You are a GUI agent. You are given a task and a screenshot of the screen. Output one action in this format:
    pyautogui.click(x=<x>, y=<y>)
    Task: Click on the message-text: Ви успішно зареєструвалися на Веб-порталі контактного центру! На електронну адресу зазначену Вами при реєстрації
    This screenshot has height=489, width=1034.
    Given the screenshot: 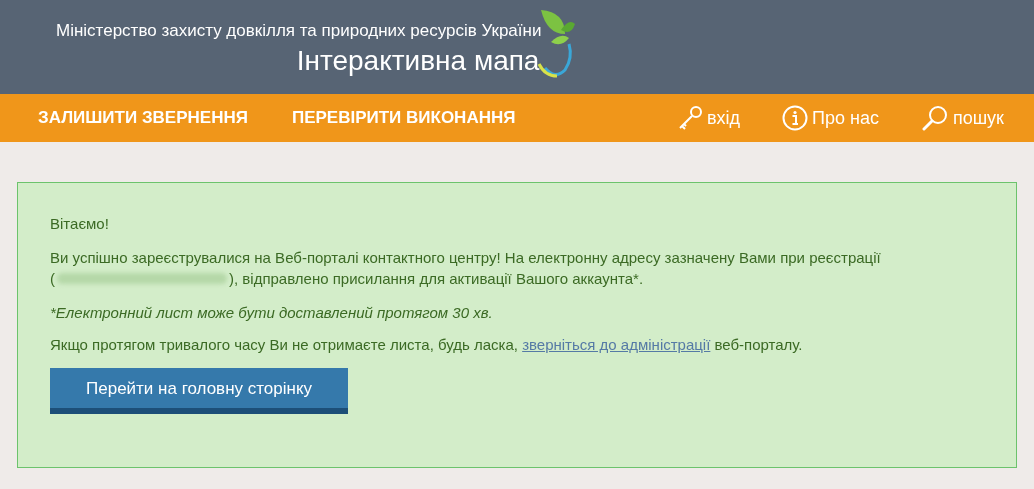 What is the action you would take?
    pyautogui.click(x=465, y=257)
    